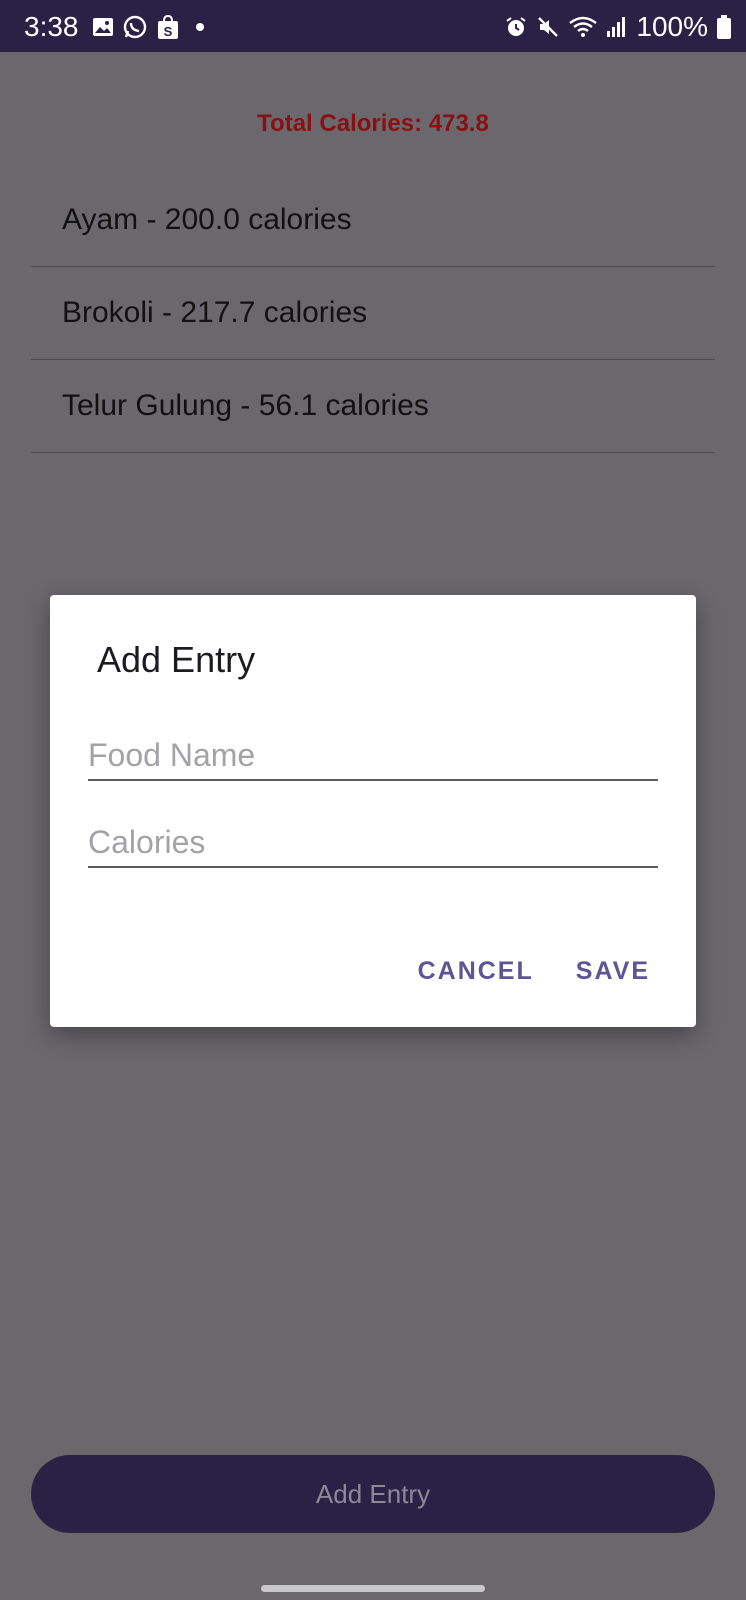  Describe the element at coordinates (373, 843) in the screenshot. I see `calories-input` at that location.